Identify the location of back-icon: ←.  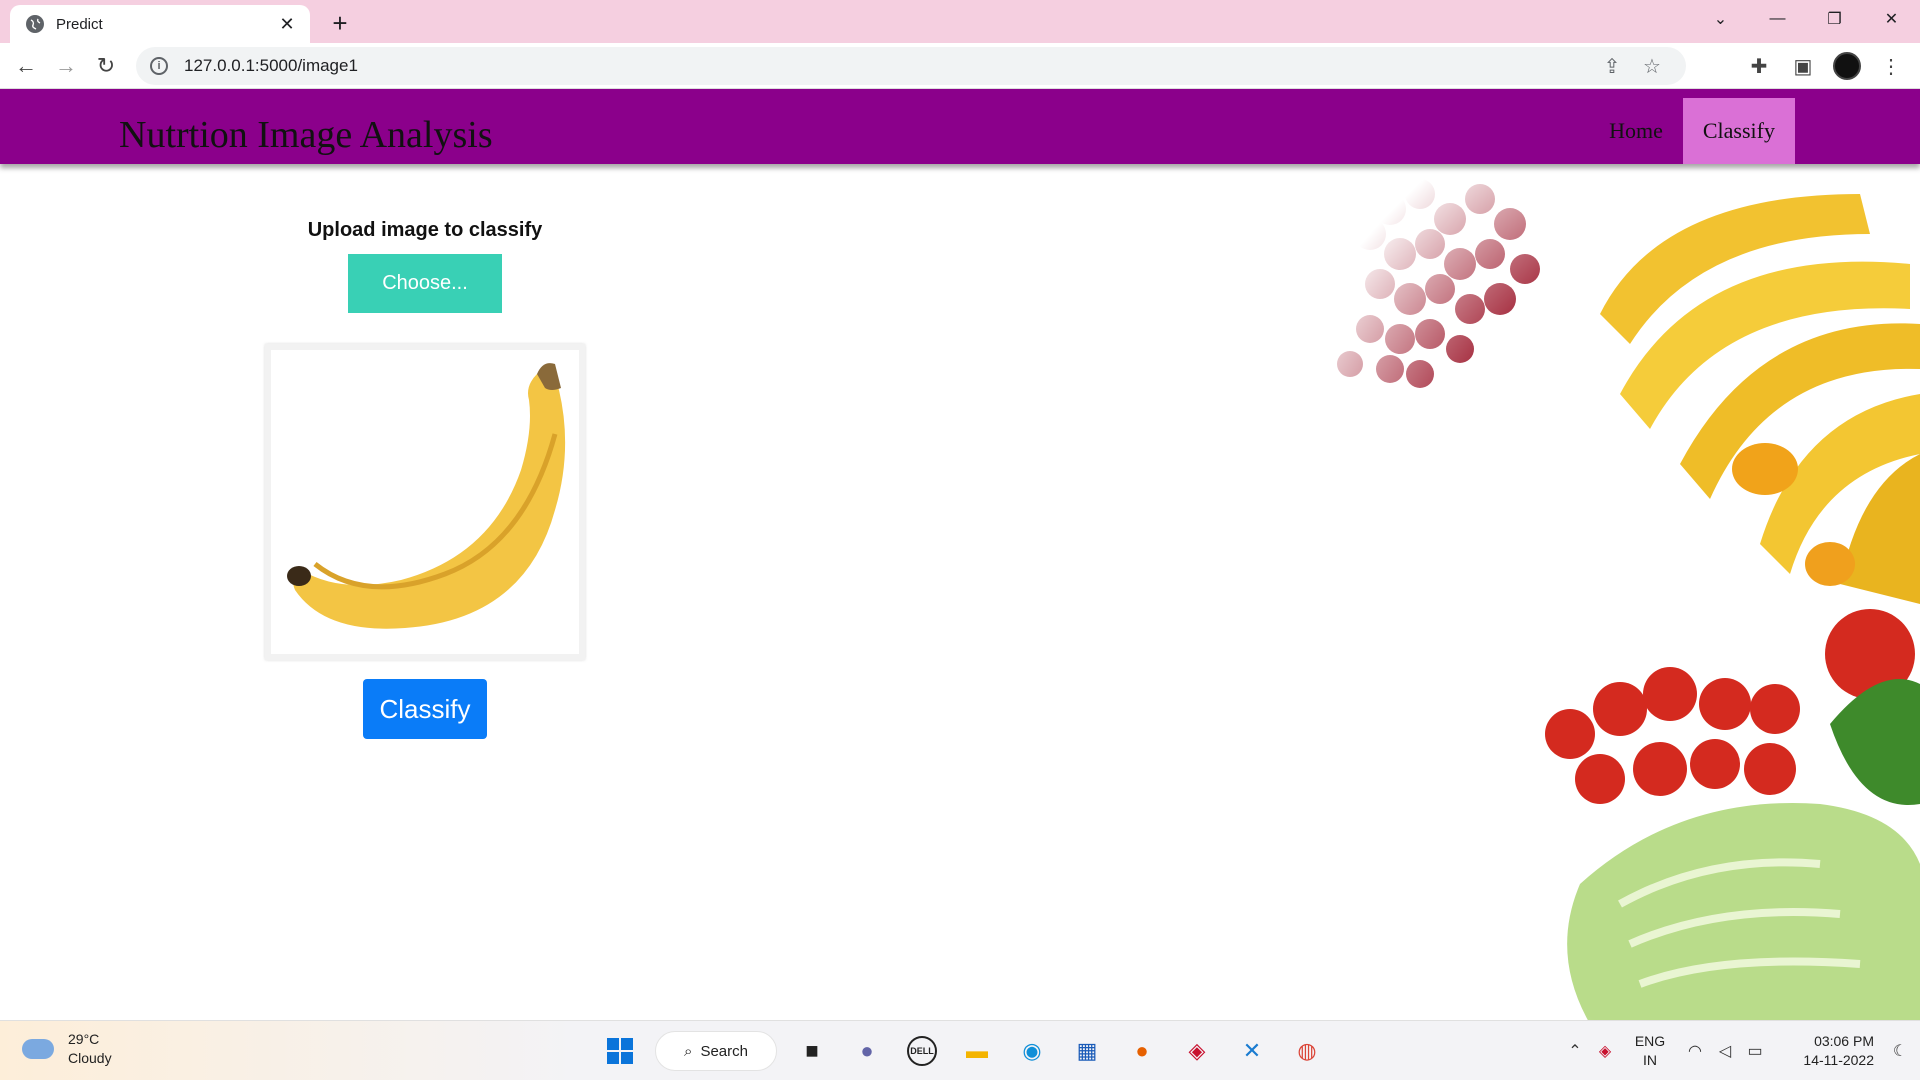
(26, 66).